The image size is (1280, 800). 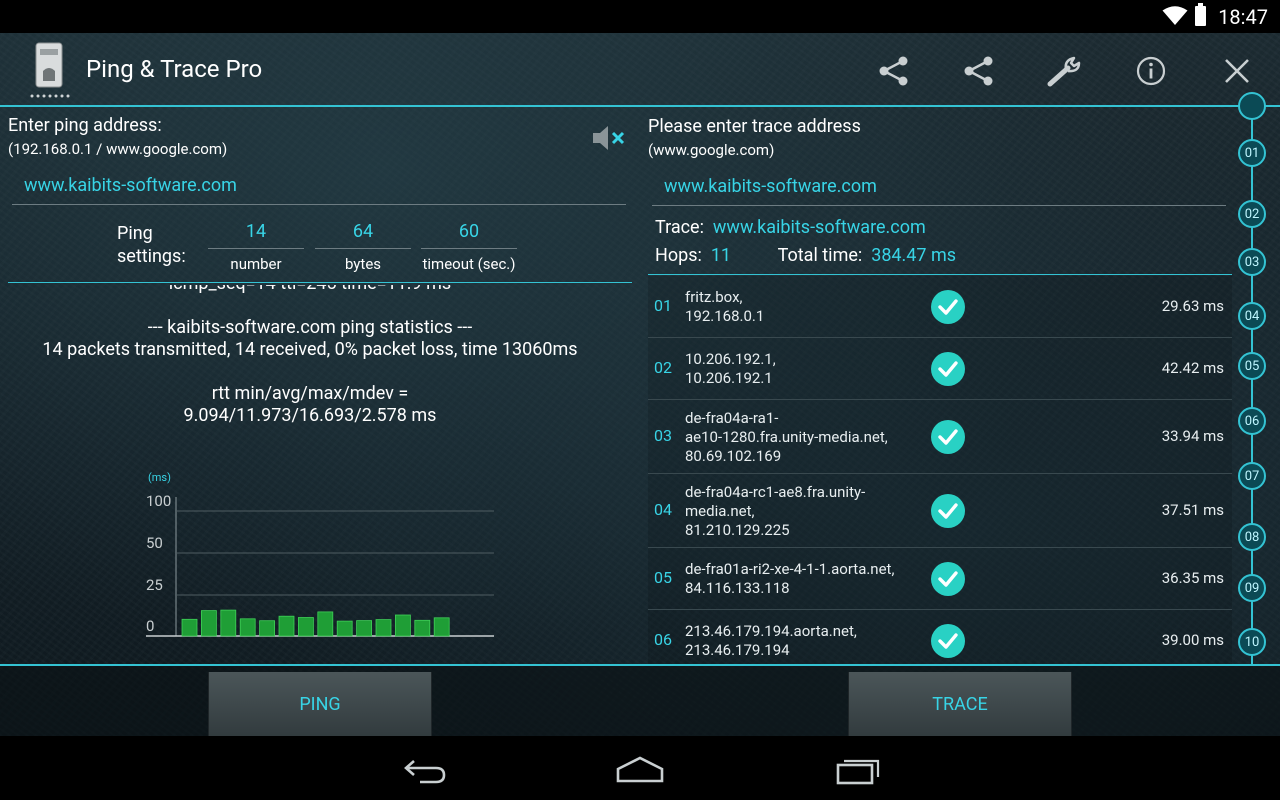 I want to click on info-button, so click(x=1151, y=71).